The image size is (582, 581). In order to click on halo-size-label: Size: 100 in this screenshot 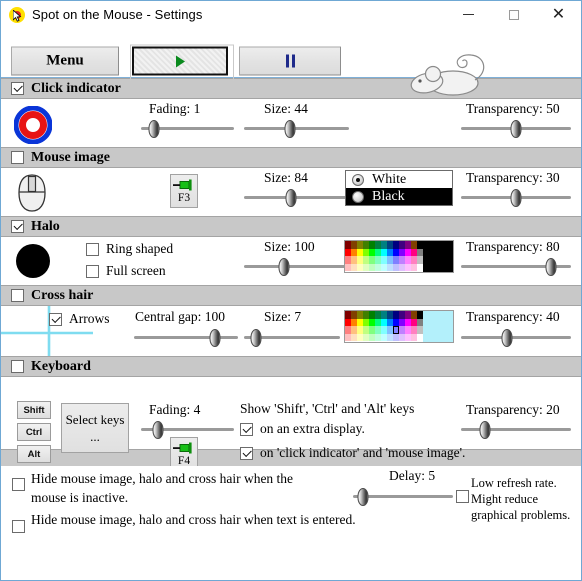, I will do `click(289, 246)`.